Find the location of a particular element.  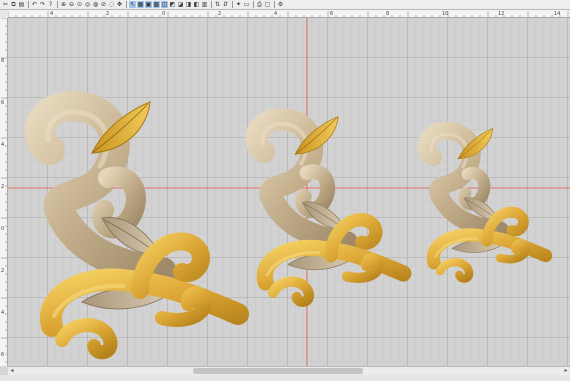

scrollbar-thumb is located at coordinates (278, 371).